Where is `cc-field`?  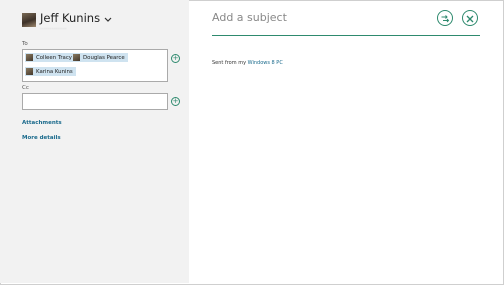 cc-field is located at coordinates (95, 101).